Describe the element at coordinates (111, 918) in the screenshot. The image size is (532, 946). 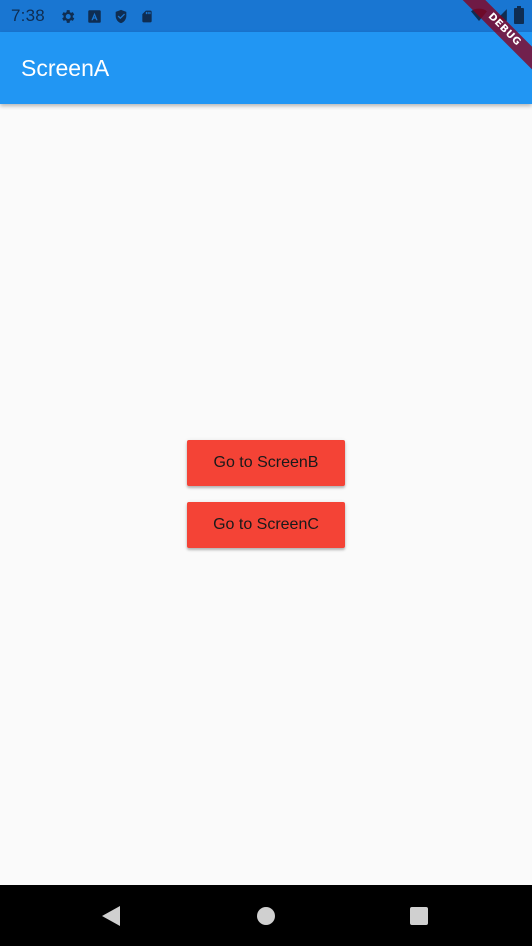
I see `back-icon` at that location.